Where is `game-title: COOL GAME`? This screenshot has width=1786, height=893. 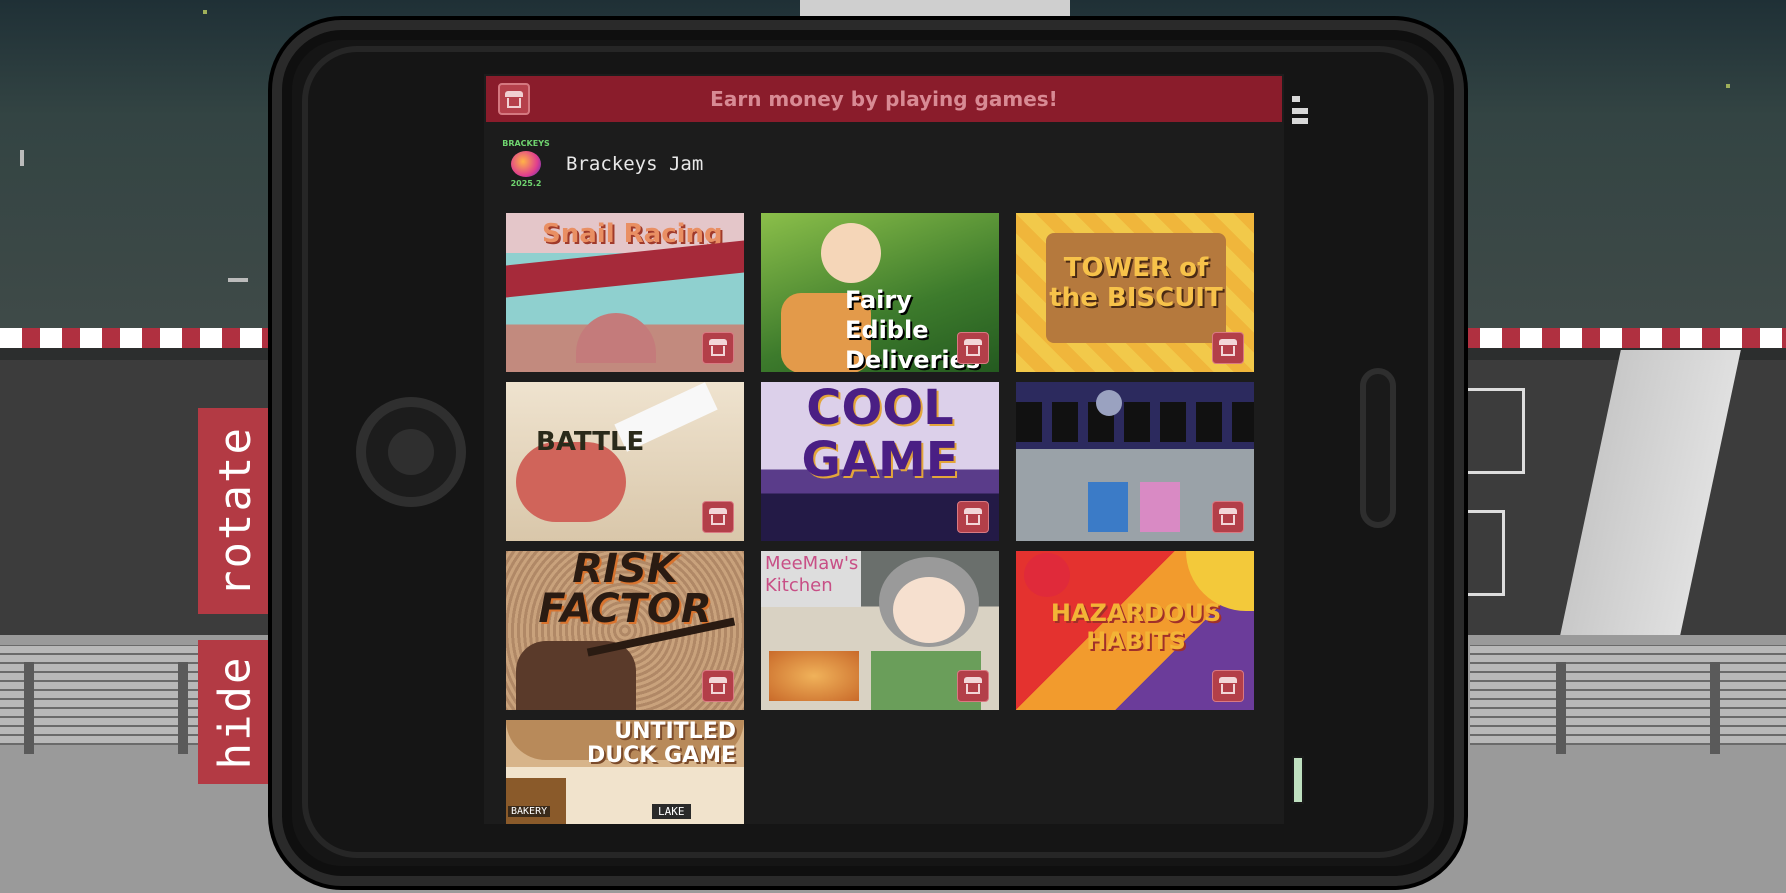
game-title: COOL GAME is located at coordinates (880, 435).